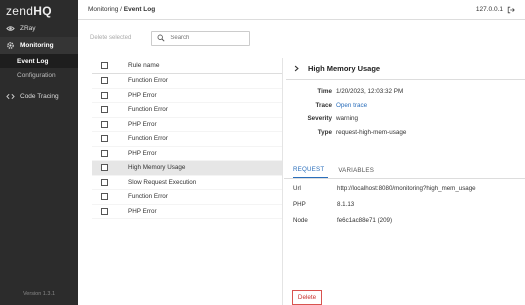  I want to click on open-trace-link: Open trace, so click(351, 105).